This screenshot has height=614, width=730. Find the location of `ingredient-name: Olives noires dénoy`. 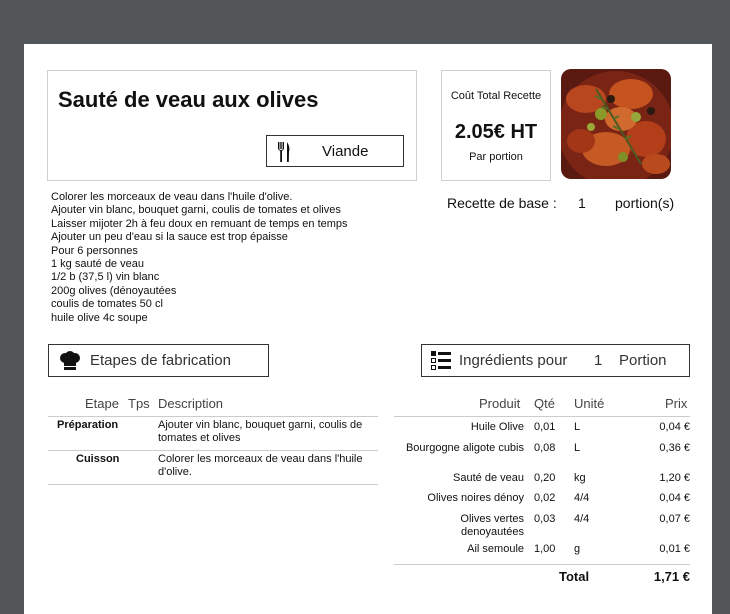

ingredient-name: Olives noires dénoy is located at coordinates (475, 498).